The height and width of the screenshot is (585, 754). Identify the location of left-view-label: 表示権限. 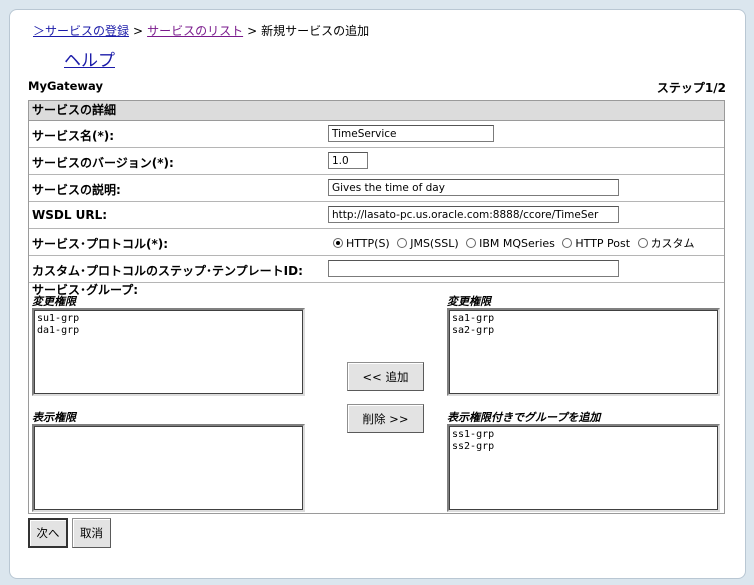
(54, 417).